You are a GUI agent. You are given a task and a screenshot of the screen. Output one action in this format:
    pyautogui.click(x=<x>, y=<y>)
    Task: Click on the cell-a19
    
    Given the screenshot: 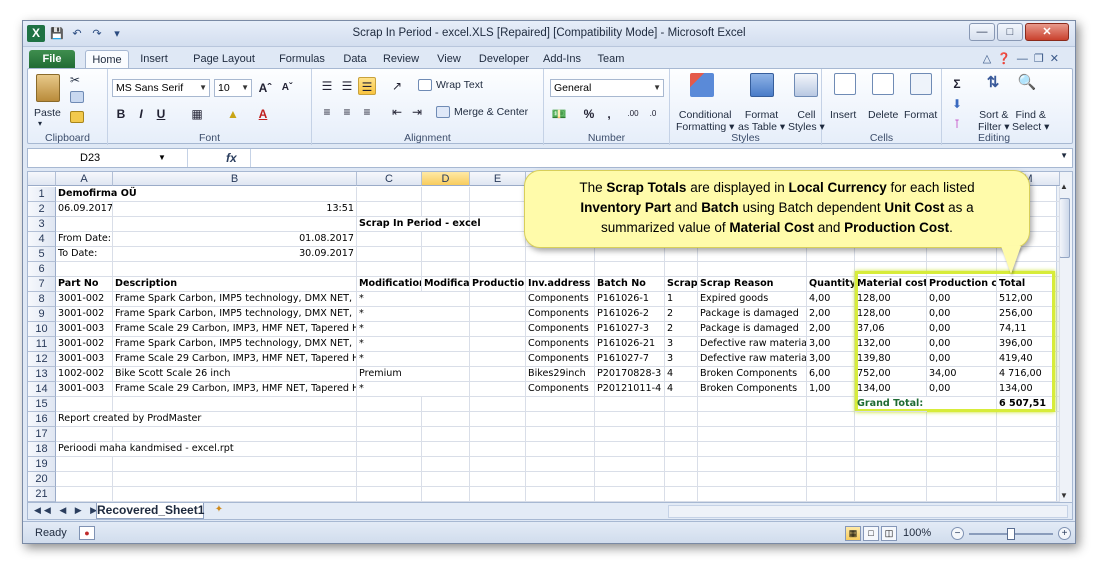 What is the action you would take?
    pyautogui.click(x=84, y=464)
    